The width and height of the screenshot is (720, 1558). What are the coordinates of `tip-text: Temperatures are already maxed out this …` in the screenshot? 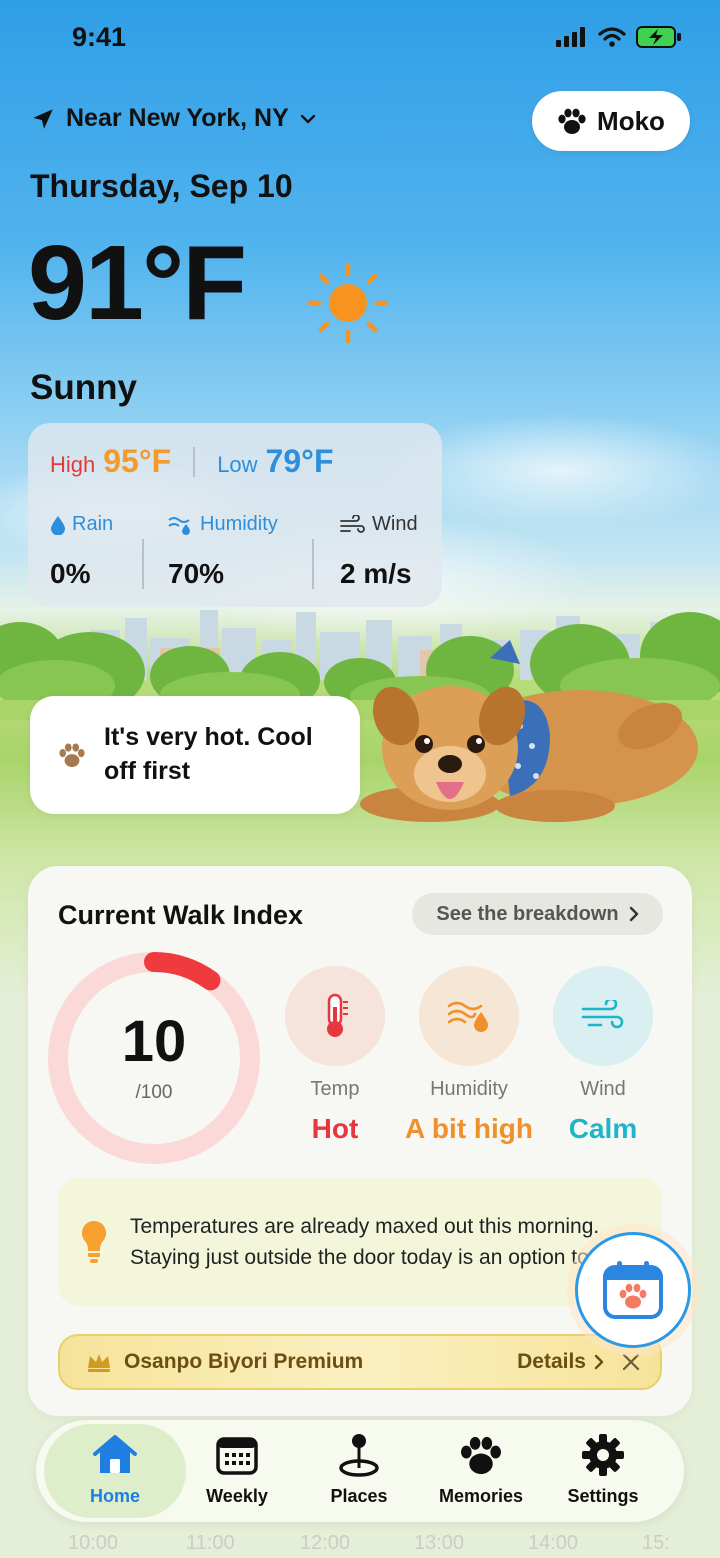 It's located at (368, 1242).